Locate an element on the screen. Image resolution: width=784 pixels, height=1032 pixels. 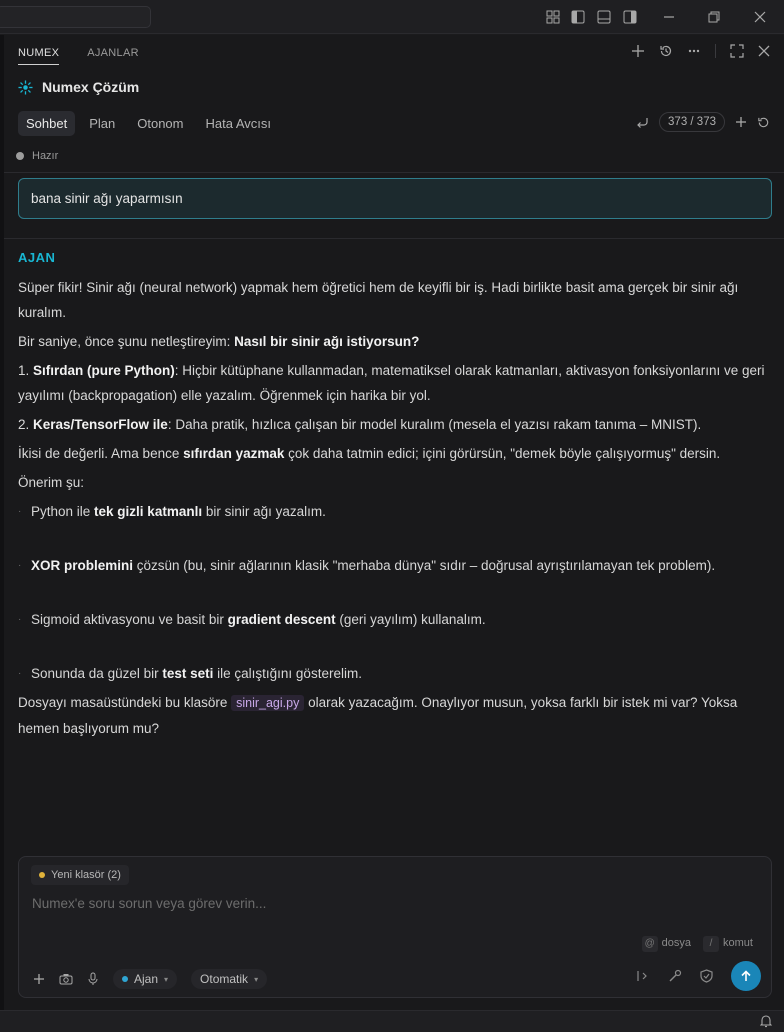
panel-tabs: NUMEX AJANLAR is located at coordinates (78, 55).